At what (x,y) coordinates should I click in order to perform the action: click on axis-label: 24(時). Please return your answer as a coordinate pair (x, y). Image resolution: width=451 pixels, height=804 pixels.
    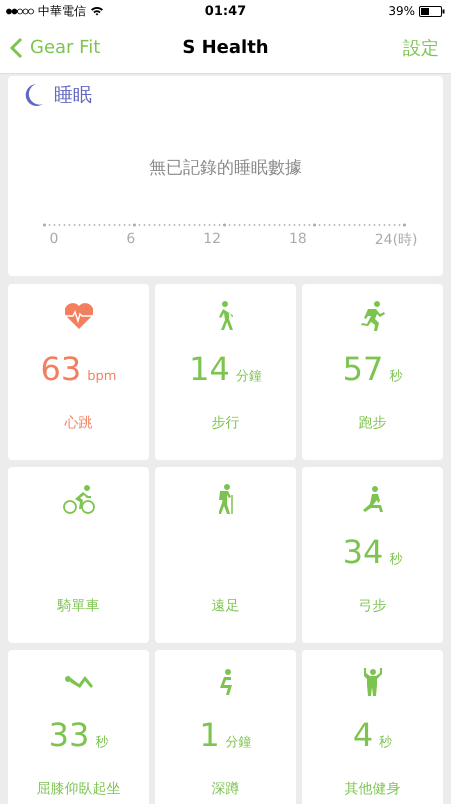
    Looking at the image, I should click on (396, 240).